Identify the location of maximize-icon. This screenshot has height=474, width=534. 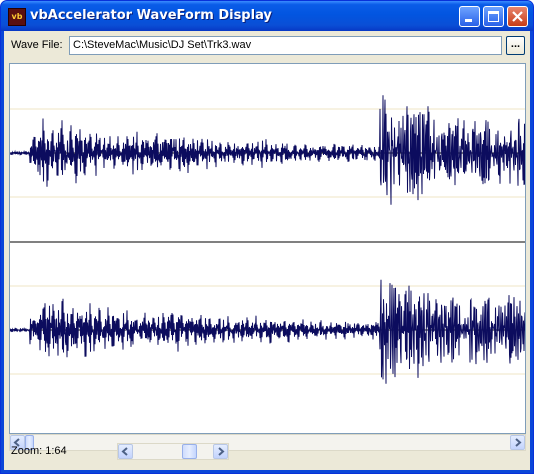
(493, 16).